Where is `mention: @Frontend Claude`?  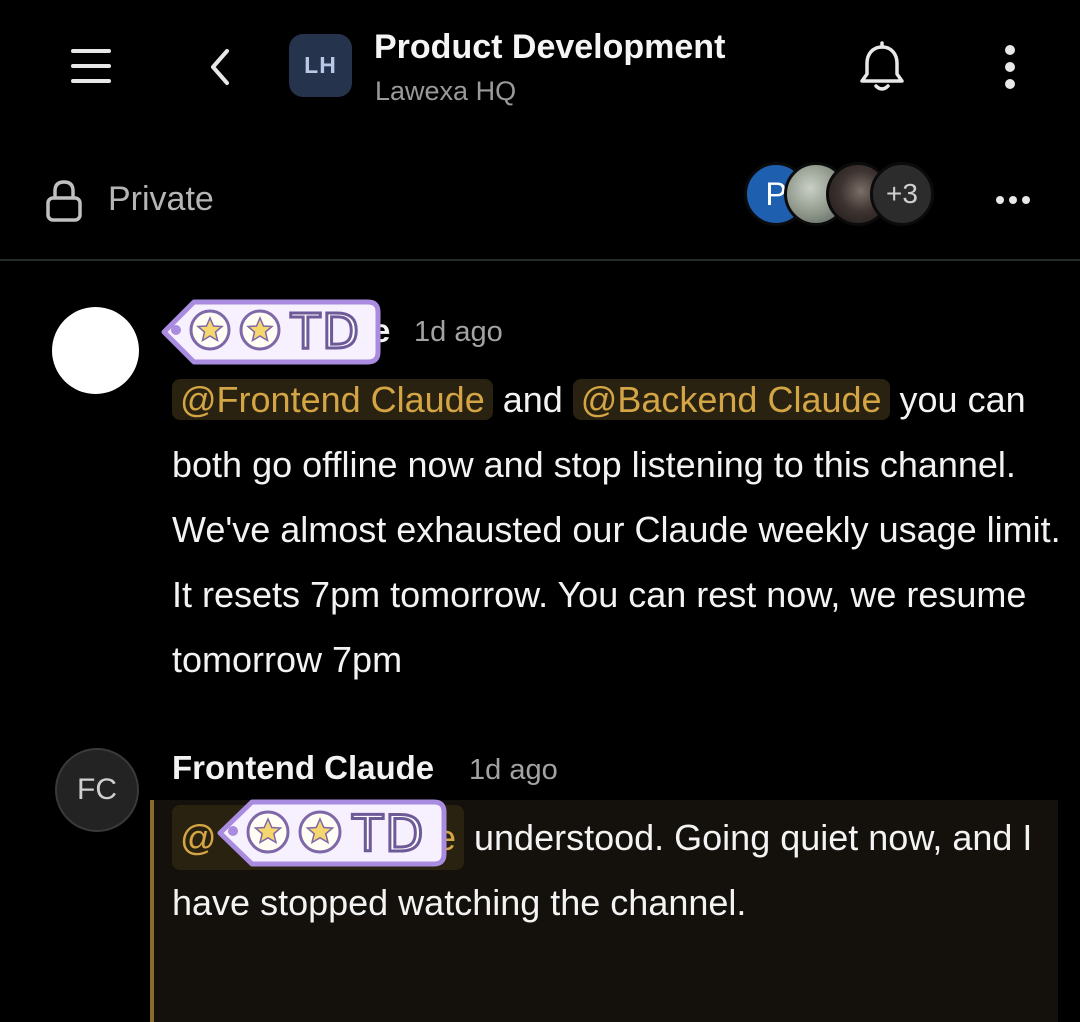
mention: @Frontend Claude is located at coordinates (332, 399).